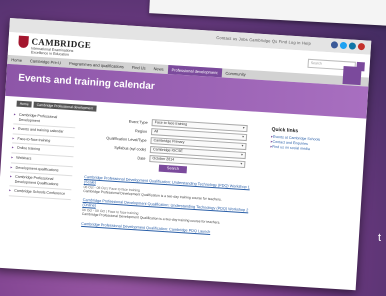 This screenshot has width=386, height=296. I want to click on social-icons, so click(348, 46).